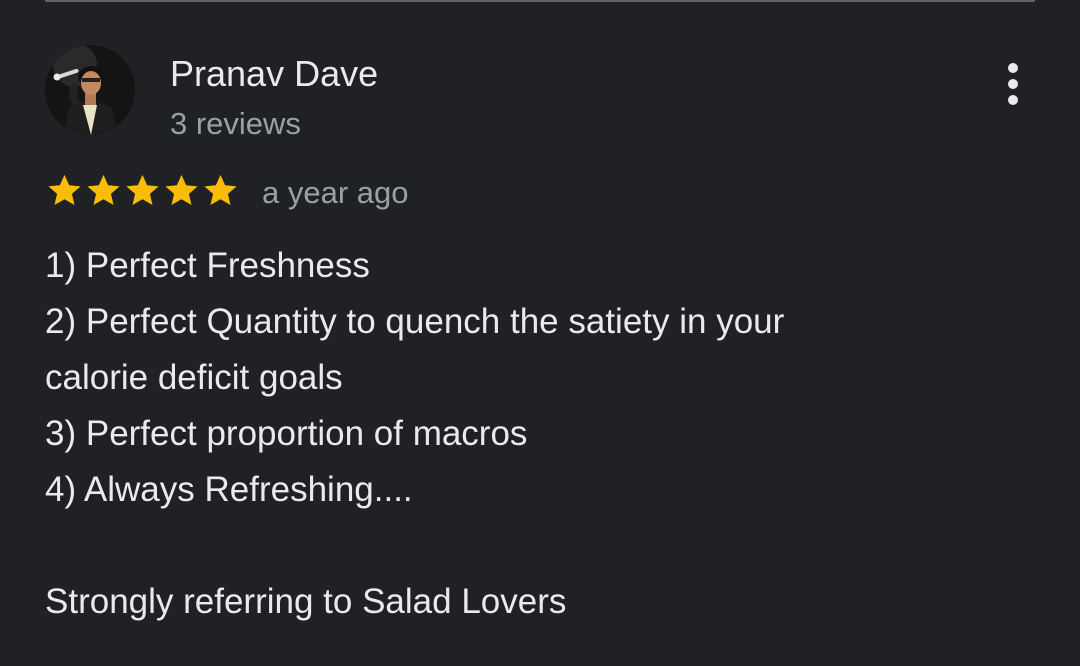 The width and height of the screenshot is (1080, 666). I want to click on more-vert-icon, so click(1013, 68).